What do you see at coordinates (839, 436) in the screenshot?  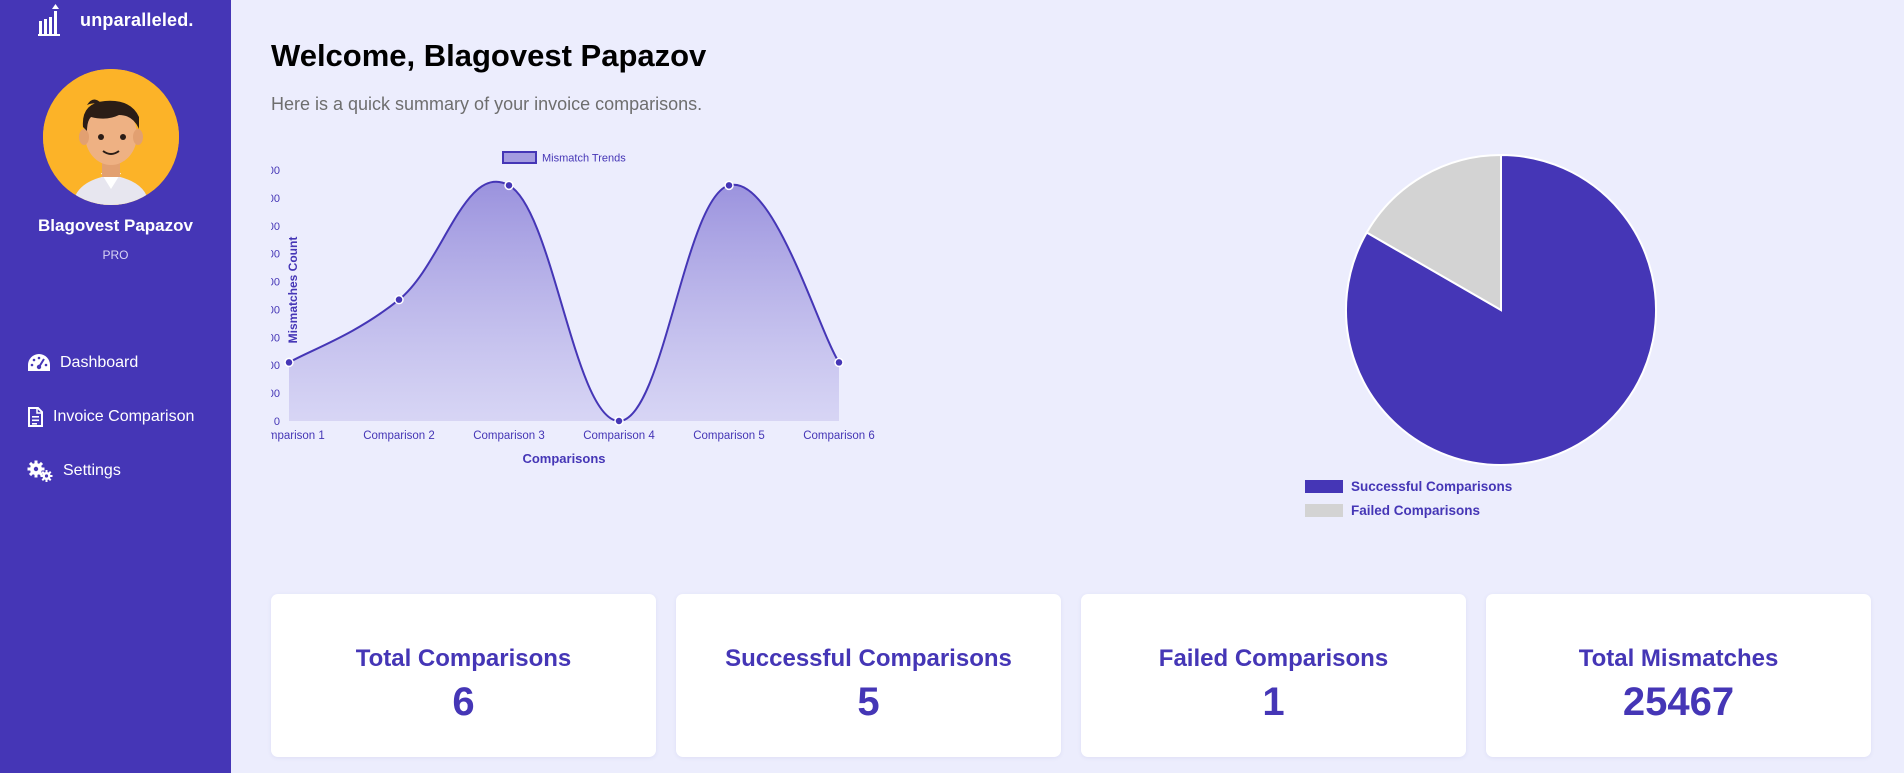 I see `x-tick-label: Comparison 6` at bounding box center [839, 436].